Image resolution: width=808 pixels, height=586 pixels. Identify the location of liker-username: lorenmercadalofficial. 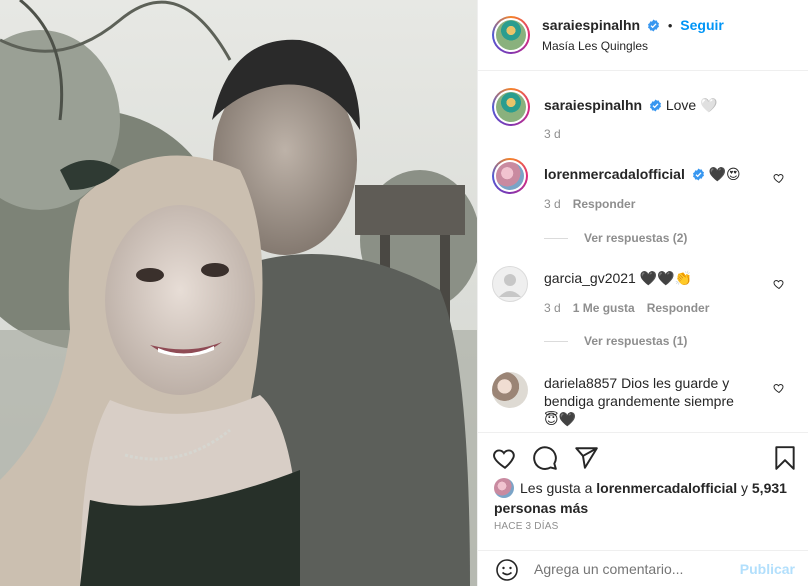
(666, 488).